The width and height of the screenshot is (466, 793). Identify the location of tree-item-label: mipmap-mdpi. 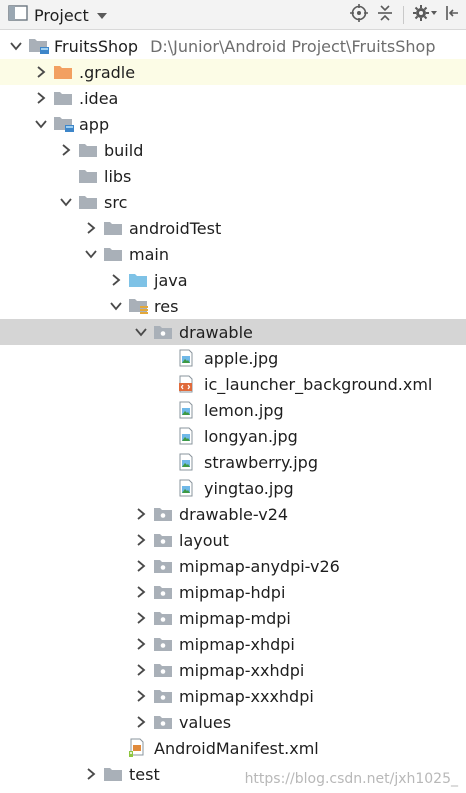
(235, 618).